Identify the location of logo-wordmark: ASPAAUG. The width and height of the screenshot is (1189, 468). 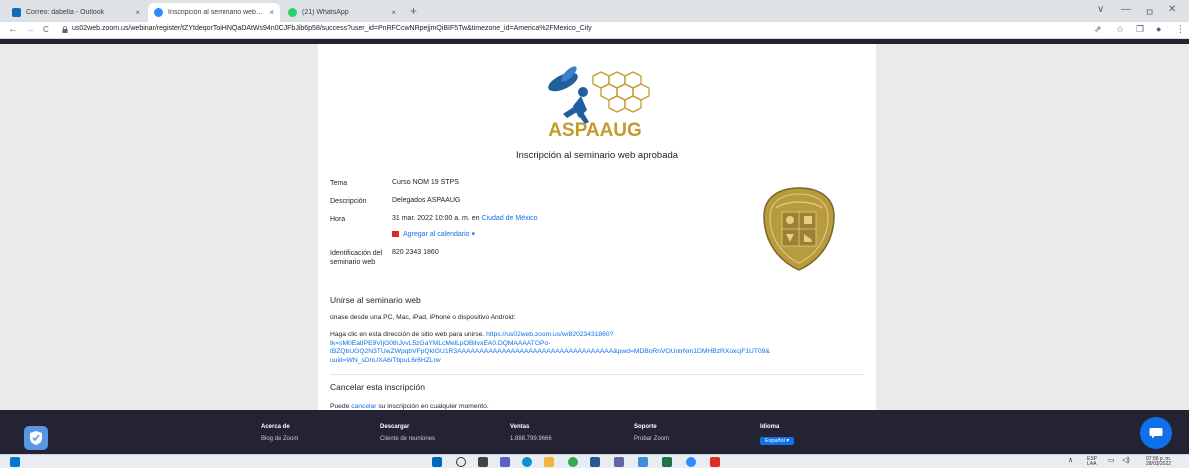
(595, 130).